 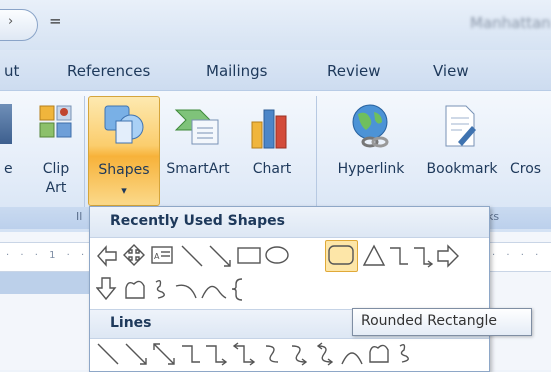 I want to click on tab-layout: ut, so click(x=11, y=71).